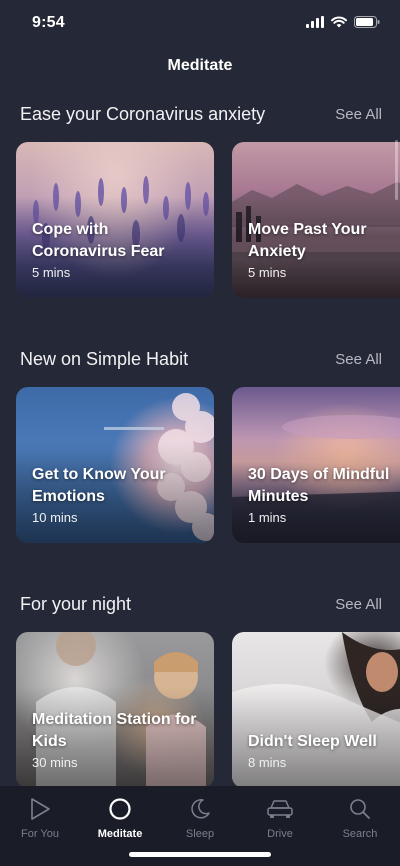 This screenshot has width=400, height=866. I want to click on meditation-card: Cope with Coronavirus Fear 5 mins, so click(115, 220).